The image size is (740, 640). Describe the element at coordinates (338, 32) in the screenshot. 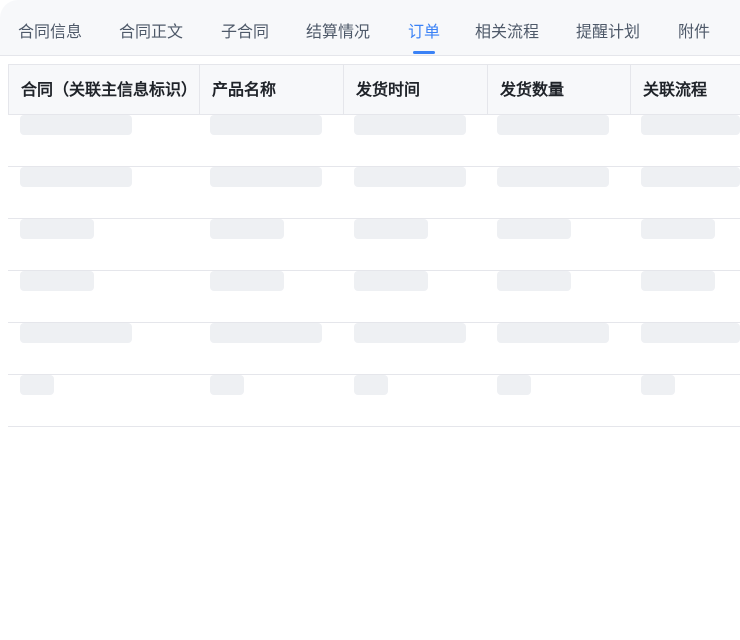

I see `tab-settlement: 结算情况` at that location.